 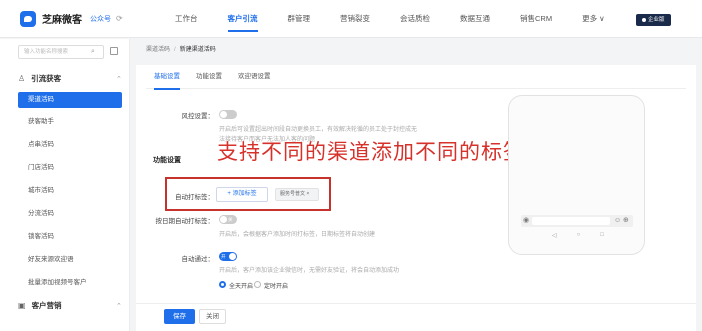 What do you see at coordinates (644, 20) in the screenshot?
I see `org-icon` at bounding box center [644, 20].